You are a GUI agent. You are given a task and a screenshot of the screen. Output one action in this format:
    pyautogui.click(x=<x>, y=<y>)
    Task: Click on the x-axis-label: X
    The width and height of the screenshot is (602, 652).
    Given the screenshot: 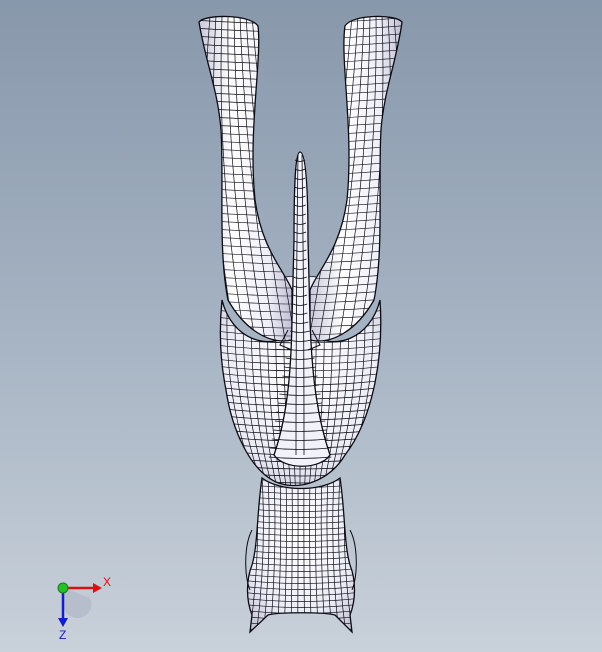 What is the action you would take?
    pyautogui.click(x=107, y=582)
    